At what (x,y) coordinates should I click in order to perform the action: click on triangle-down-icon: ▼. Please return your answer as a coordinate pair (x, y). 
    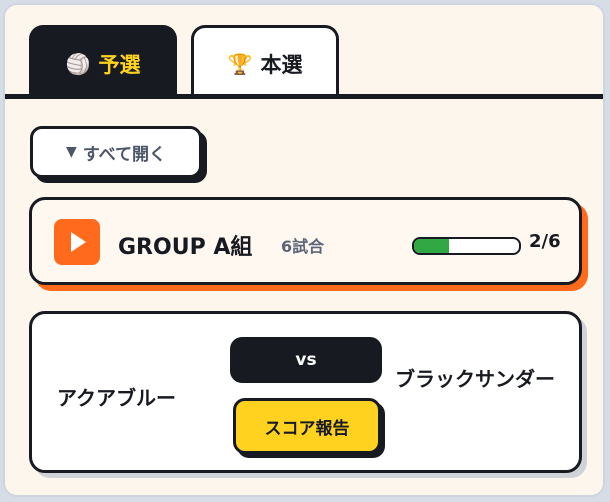
    Looking at the image, I should click on (71, 152).